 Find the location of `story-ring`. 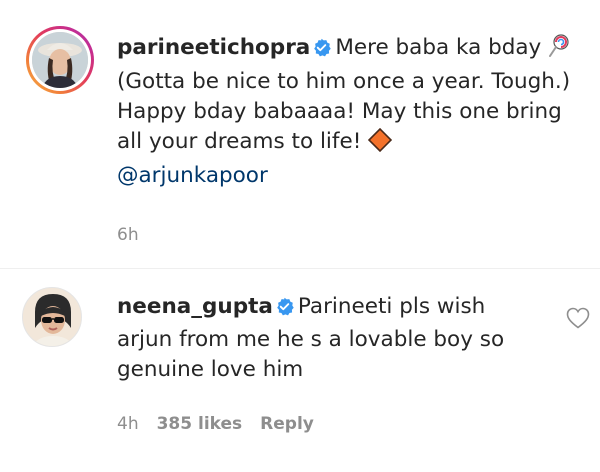

story-ring is located at coordinates (60, 60).